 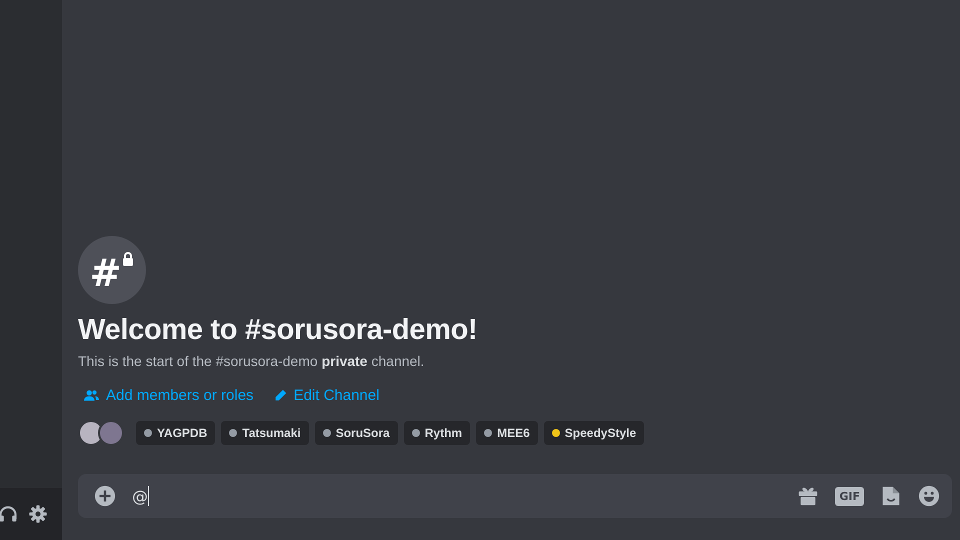 What do you see at coordinates (437, 433) in the screenshot?
I see `role-tag: Rythm` at bounding box center [437, 433].